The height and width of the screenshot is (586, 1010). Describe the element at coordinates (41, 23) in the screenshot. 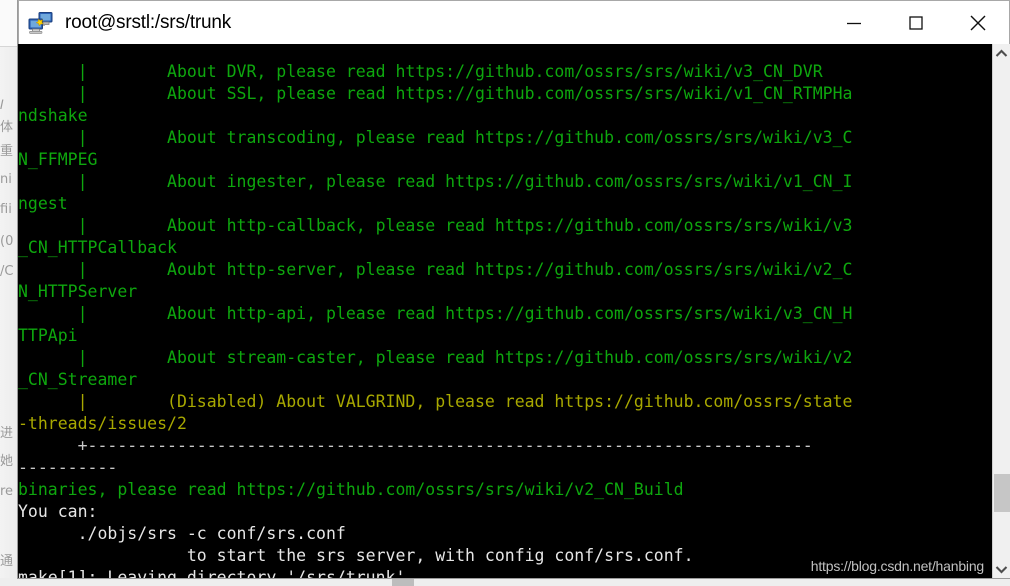

I see `remote-desktop-icon` at that location.